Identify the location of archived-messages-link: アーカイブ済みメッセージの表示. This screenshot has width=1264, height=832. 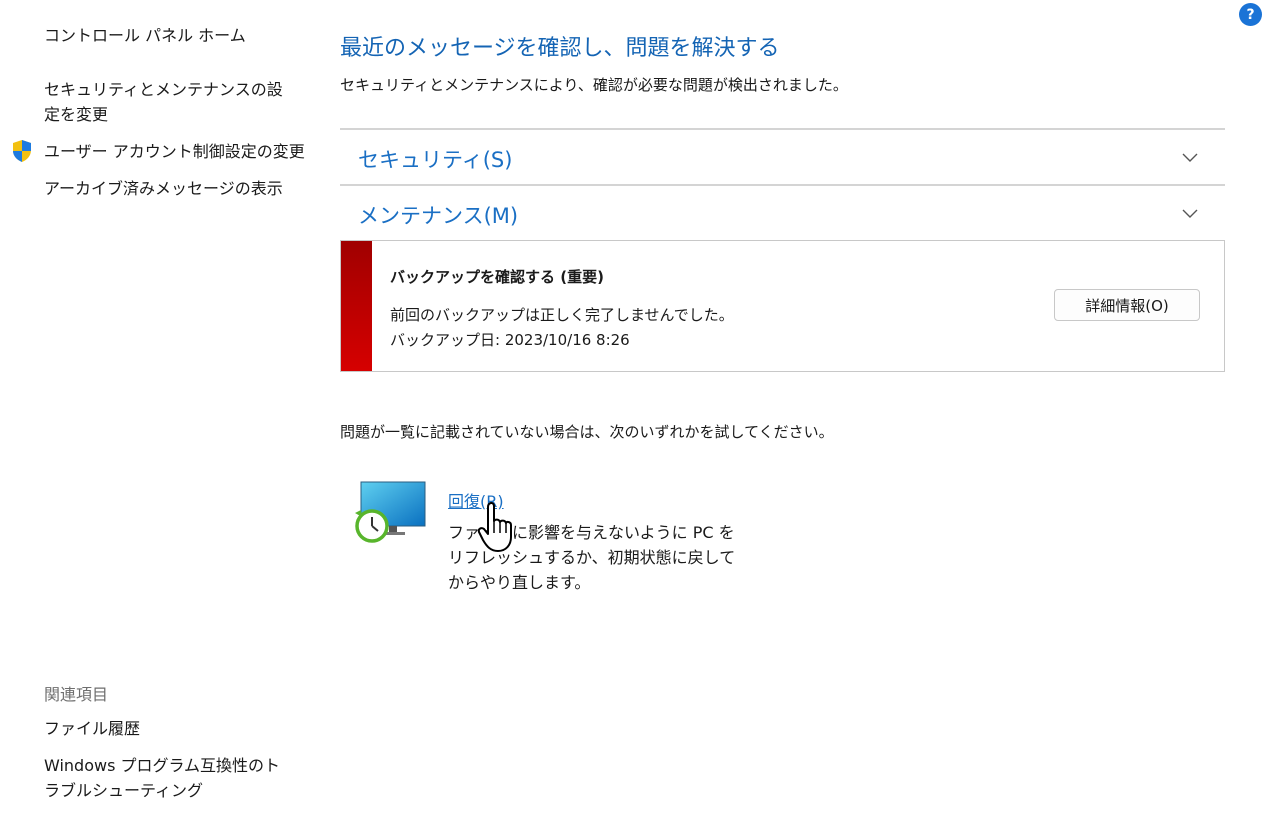
(163, 188).